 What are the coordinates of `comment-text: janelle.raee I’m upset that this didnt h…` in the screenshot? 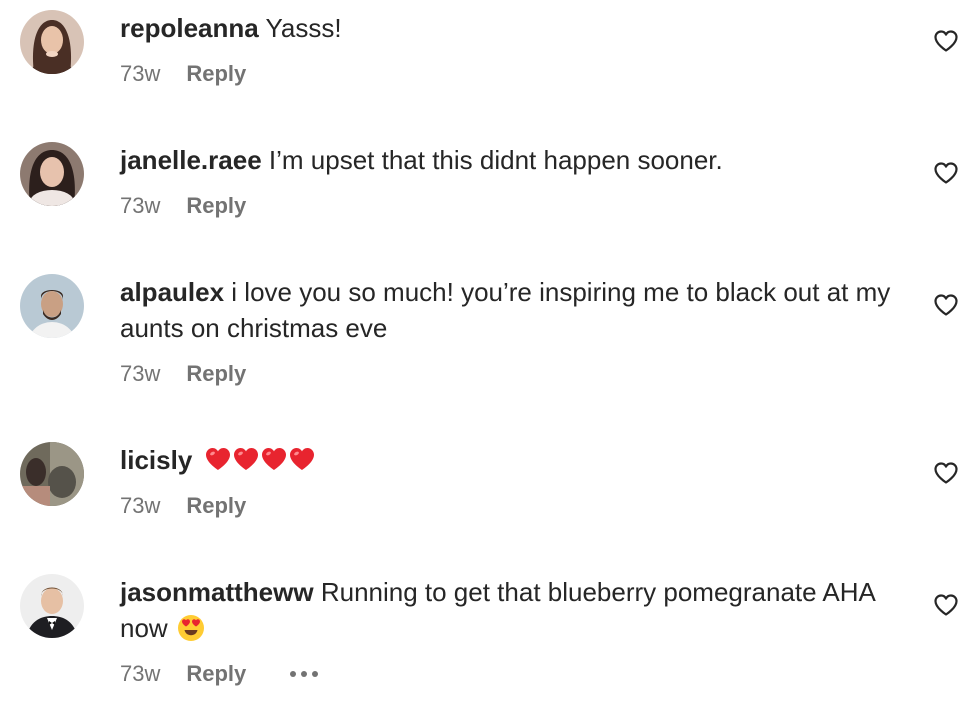 It's located at (515, 160).